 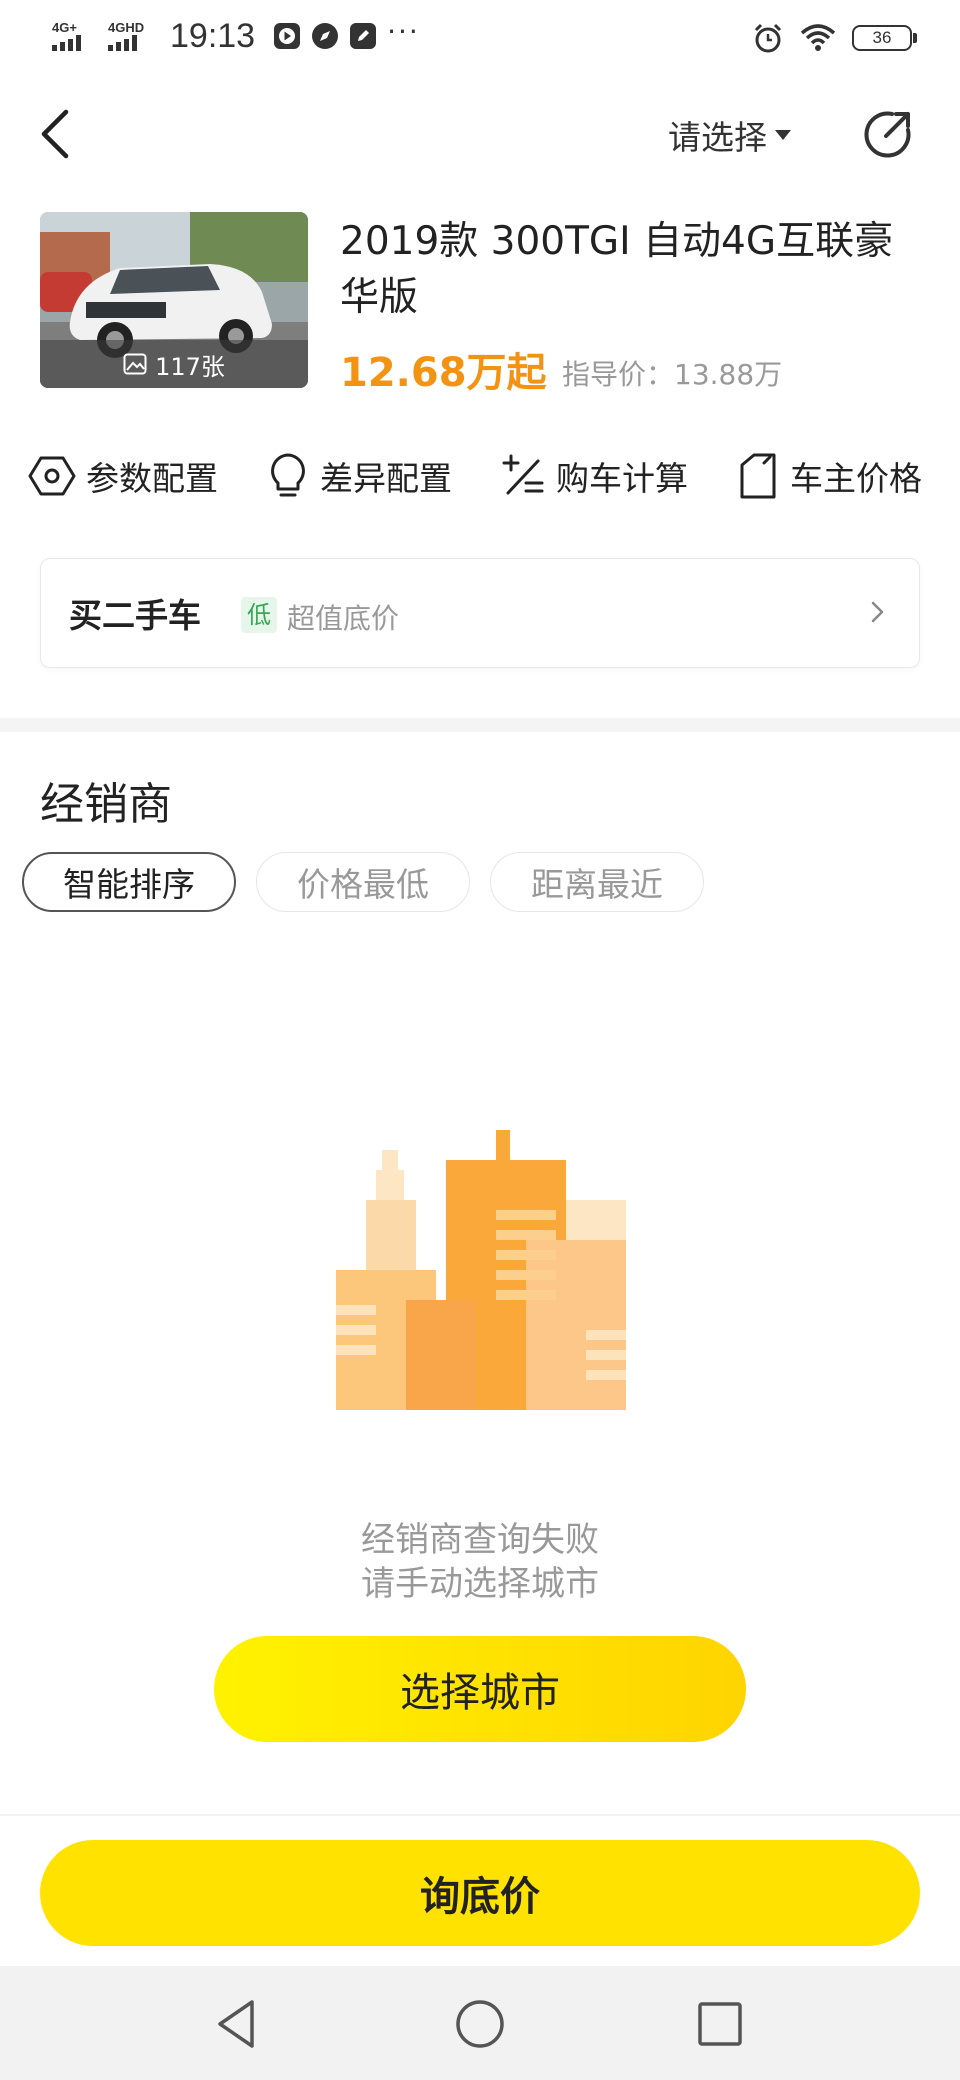 What do you see at coordinates (443, 373) in the screenshot?
I see `car-price: 12.68万起` at bounding box center [443, 373].